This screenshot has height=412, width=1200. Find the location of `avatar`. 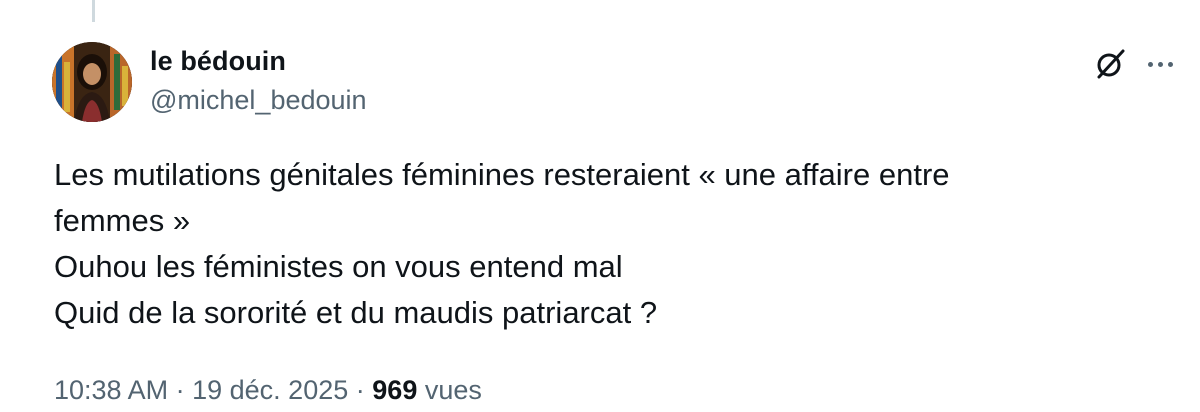

avatar is located at coordinates (92, 82).